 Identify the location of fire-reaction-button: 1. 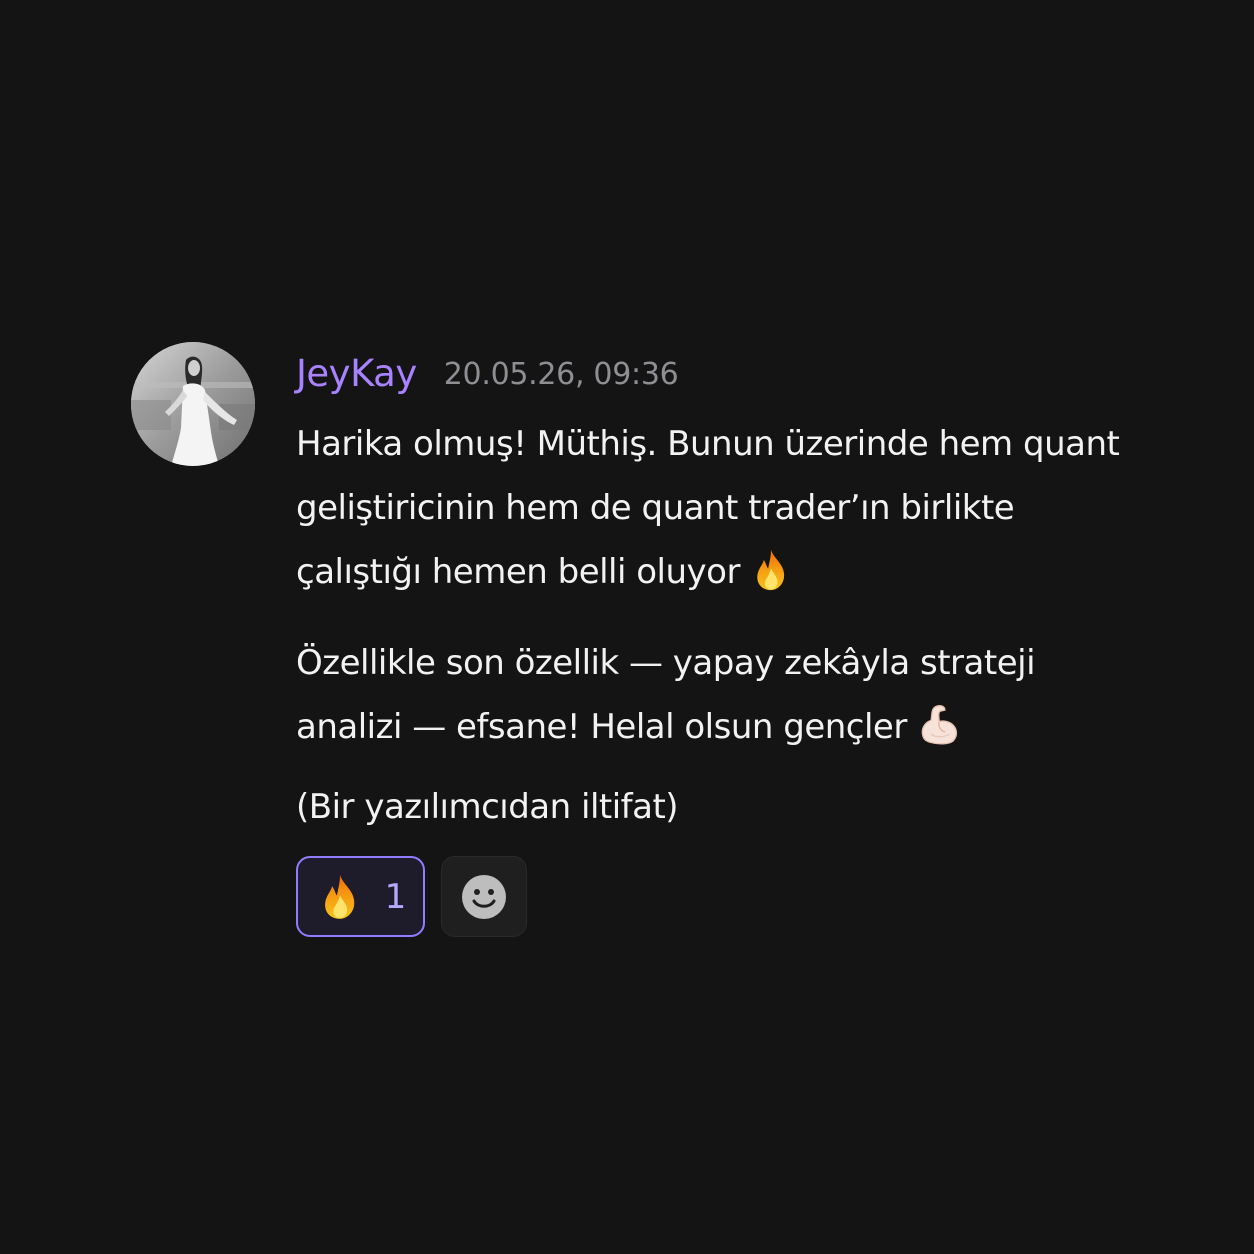
(360, 896).